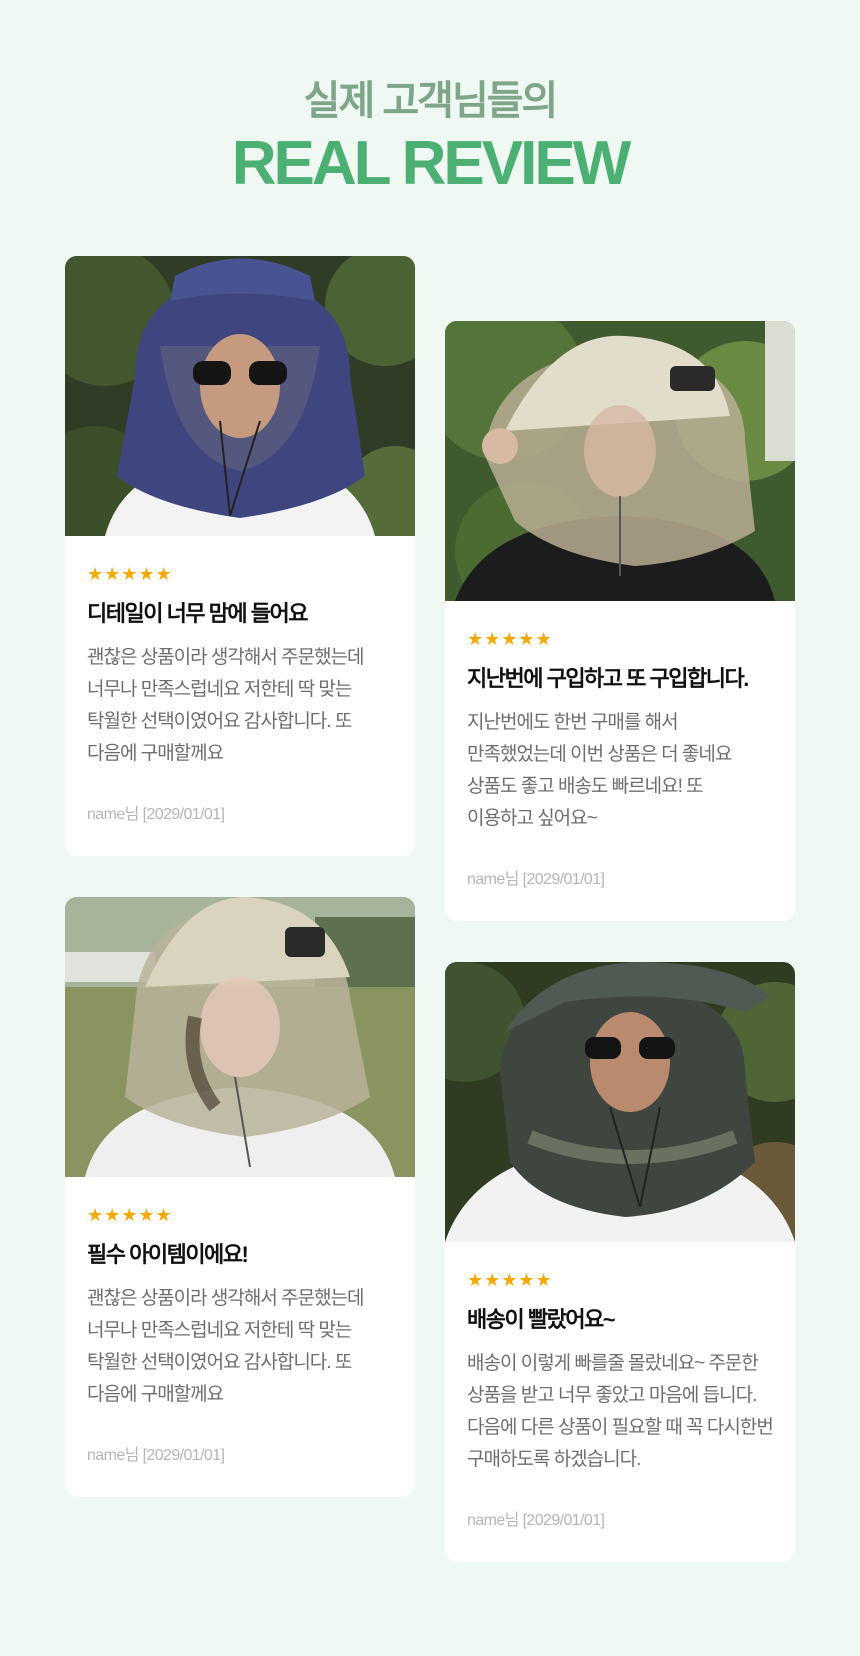 The height and width of the screenshot is (1656, 860). What do you see at coordinates (197, 613) in the screenshot?
I see `review-title: 디테일이 너무 맘에 들어요` at bounding box center [197, 613].